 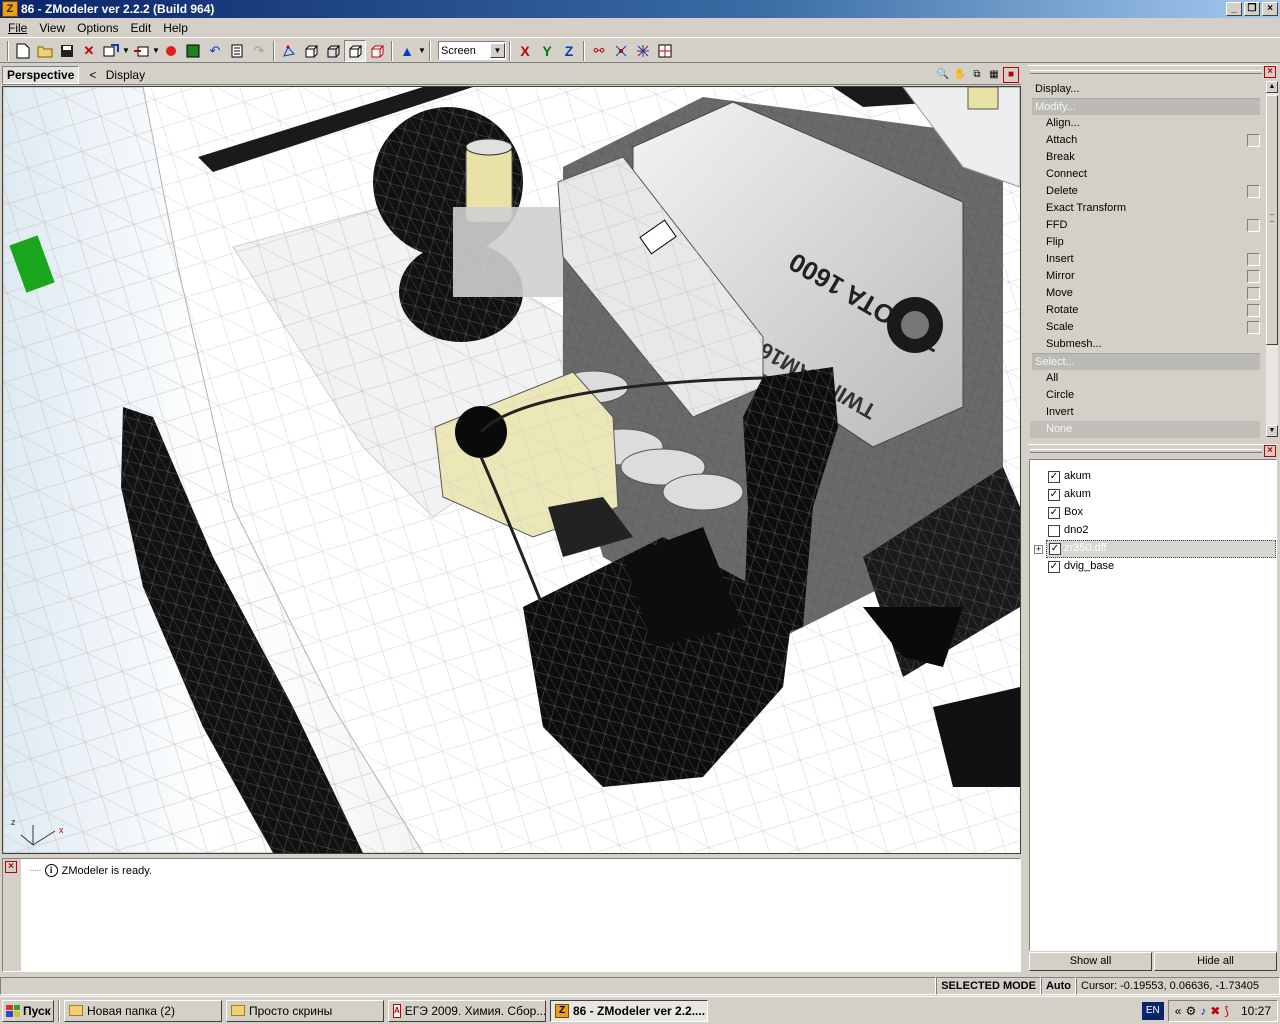 What do you see at coordinates (643, 51) in the screenshot?
I see `mirror-axis-icon` at bounding box center [643, 51].